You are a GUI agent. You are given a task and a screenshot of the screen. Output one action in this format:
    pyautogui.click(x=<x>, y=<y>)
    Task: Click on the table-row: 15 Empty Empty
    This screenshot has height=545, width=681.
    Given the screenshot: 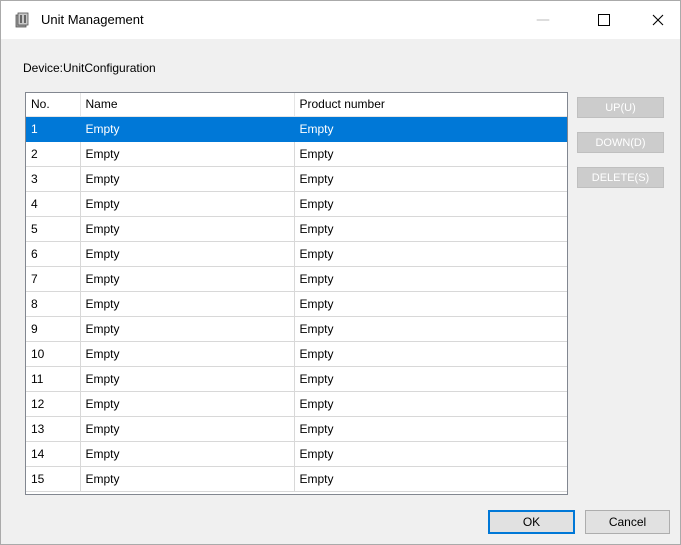 What is the action you would take?
    pyautogui.click(x=296, y=479)
    